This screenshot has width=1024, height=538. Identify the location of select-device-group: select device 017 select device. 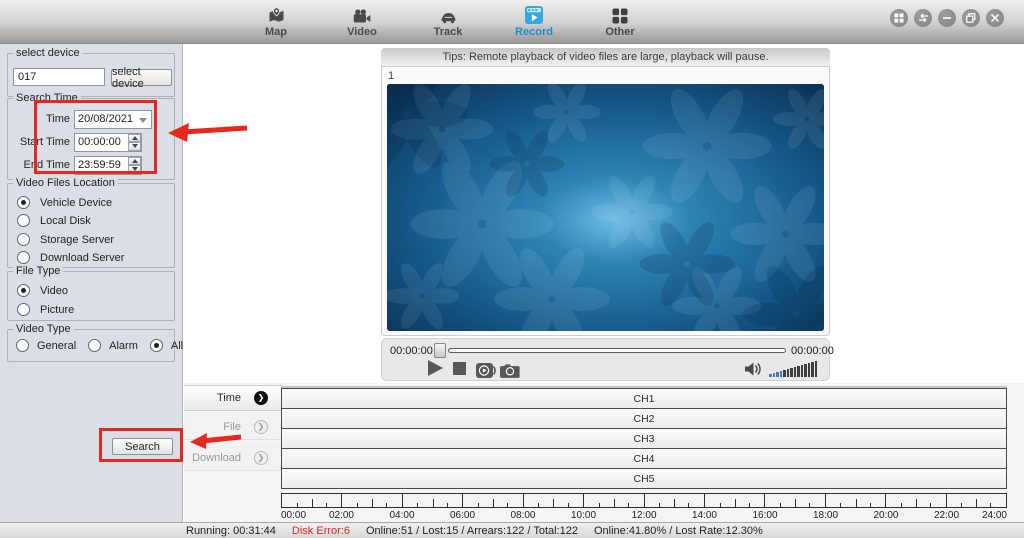
(91, 72).